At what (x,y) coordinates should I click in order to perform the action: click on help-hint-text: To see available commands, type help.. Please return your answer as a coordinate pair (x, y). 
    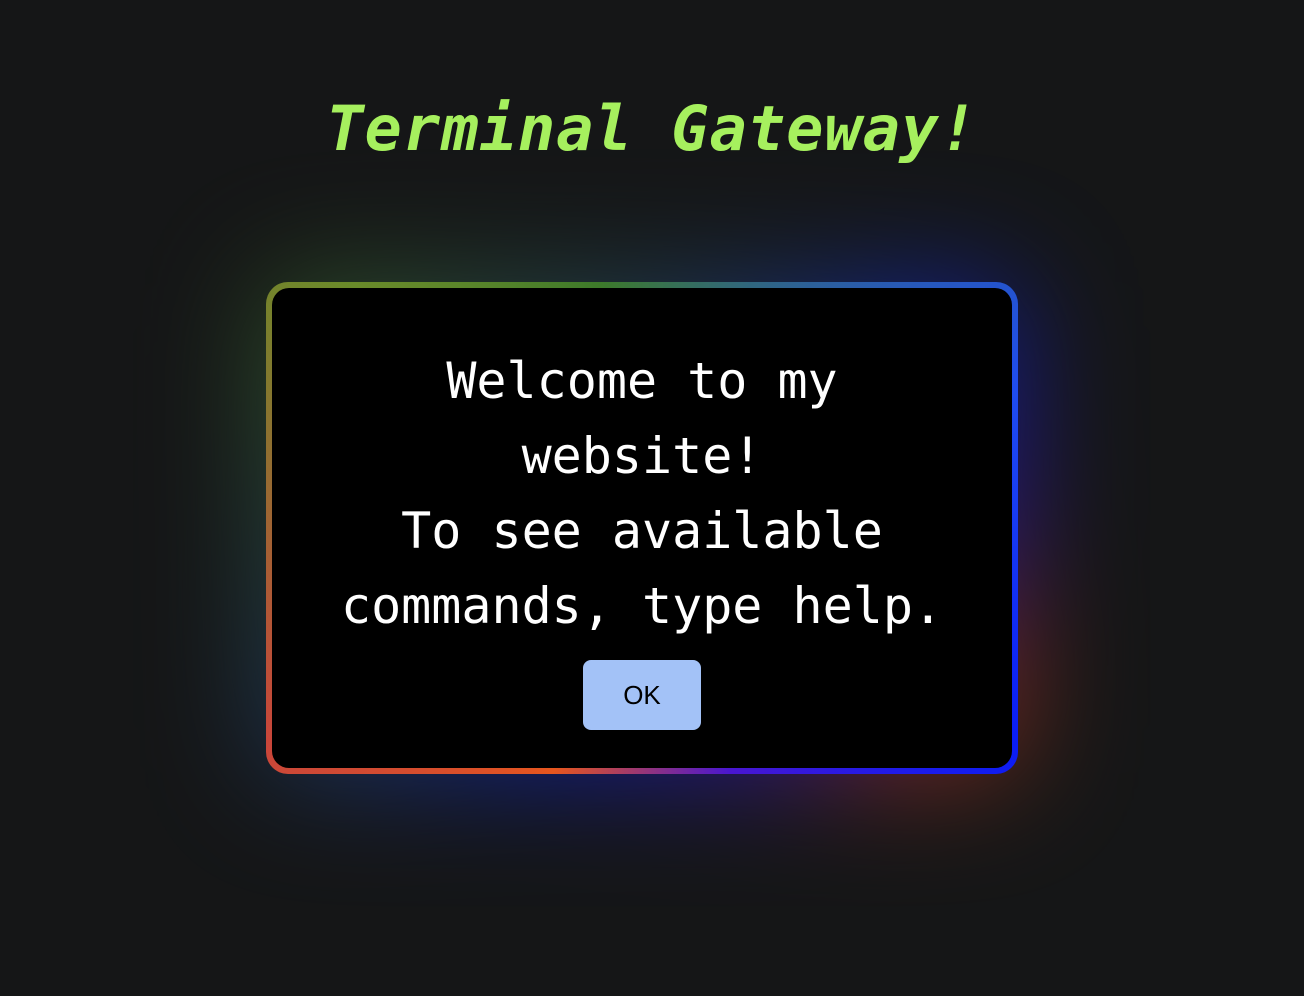
    Looking at the image, I should click on (642, 568).